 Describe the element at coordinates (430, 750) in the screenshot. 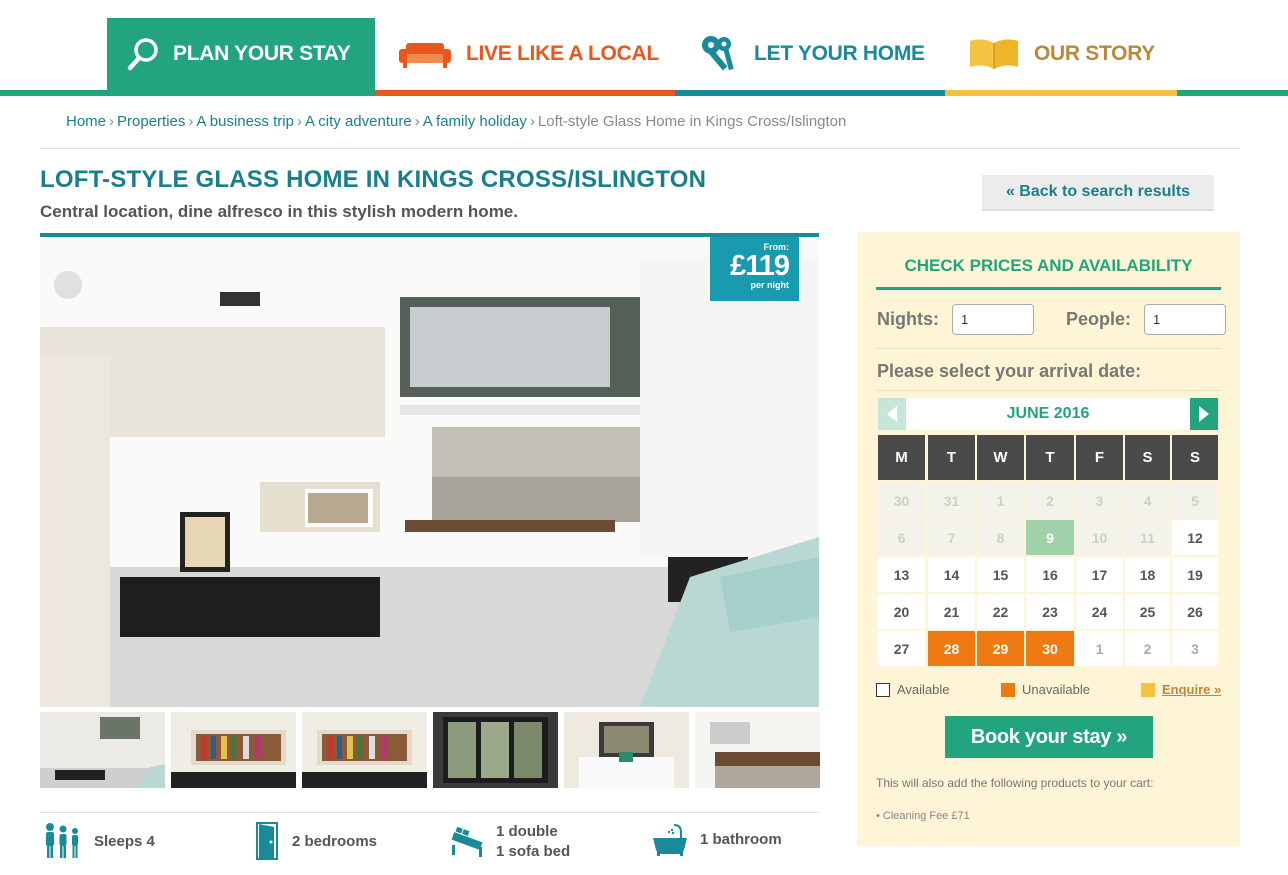

I see `thumbnail-strip` at that location.